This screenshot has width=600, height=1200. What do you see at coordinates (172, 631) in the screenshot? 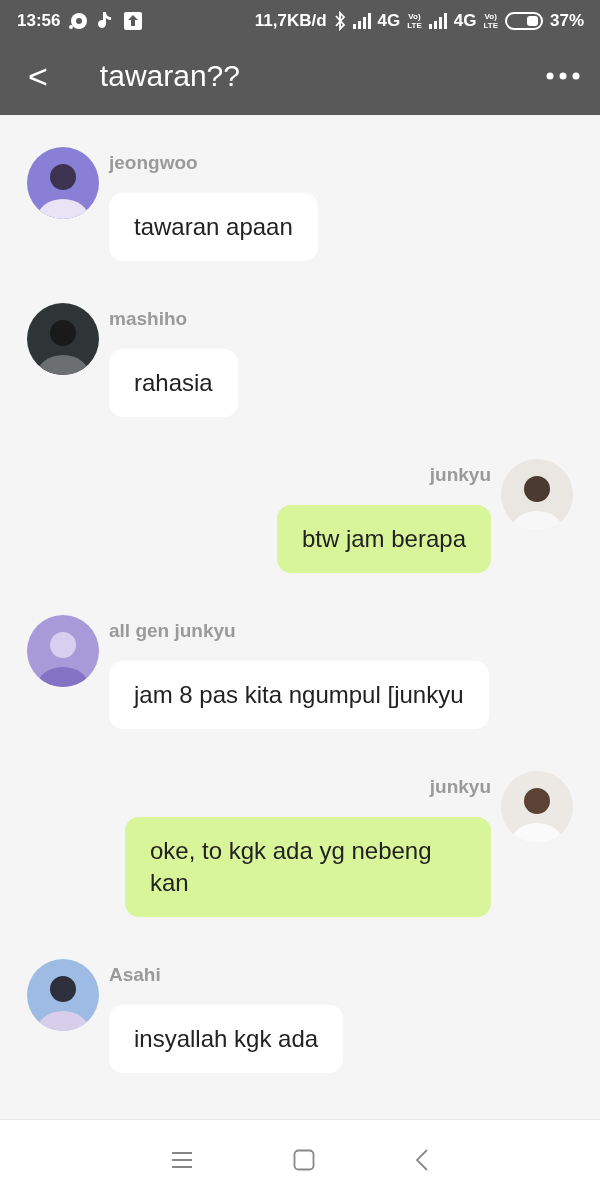
I see `sender-name: all gen junkyu` at bounding box center [172, 631].